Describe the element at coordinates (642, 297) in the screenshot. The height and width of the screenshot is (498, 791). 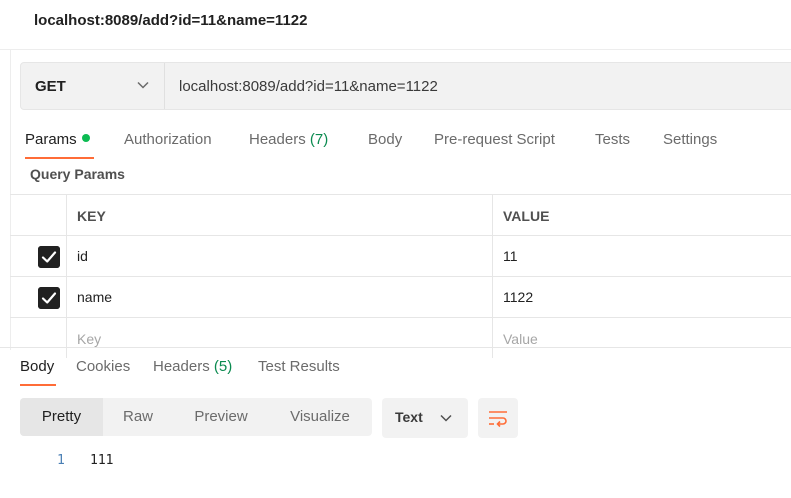
I see `param-value-cell: 1122` at that location.